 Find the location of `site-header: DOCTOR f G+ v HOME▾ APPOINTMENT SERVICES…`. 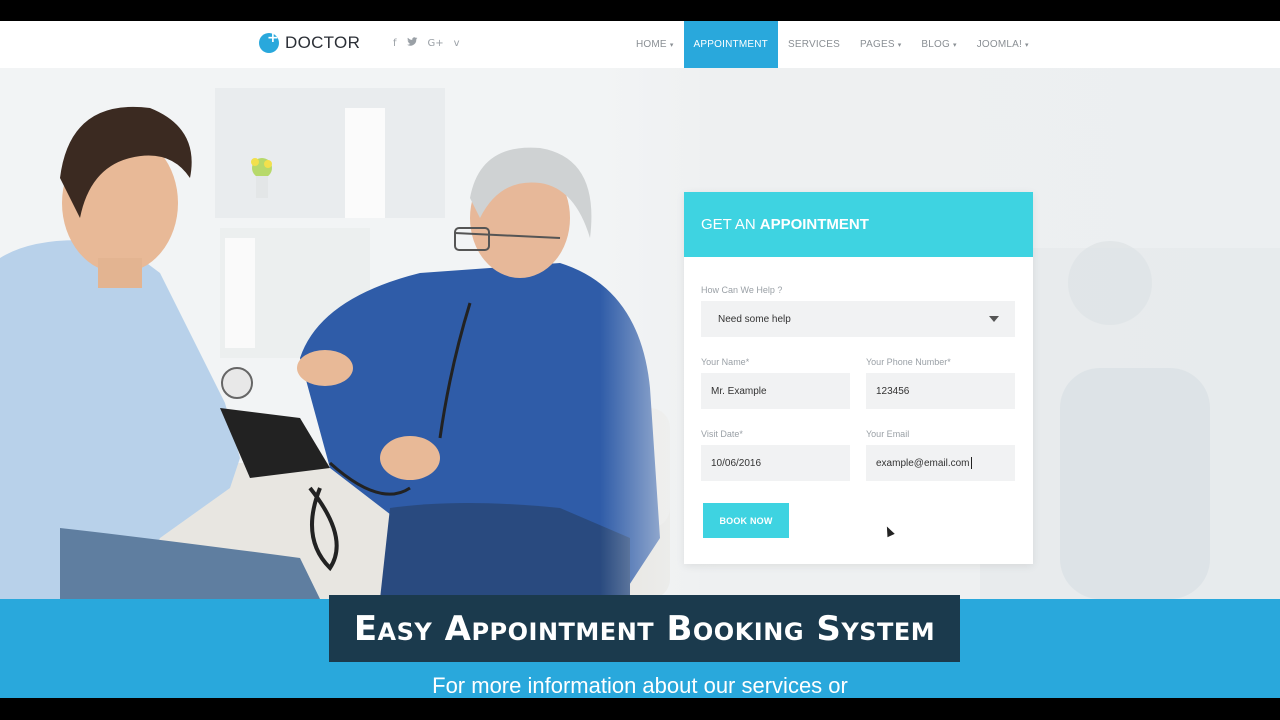

site-header: DOCTOR f G+ v HOME▾ APPOINTMENT SERVICES… is located at coordinates (640, 45).